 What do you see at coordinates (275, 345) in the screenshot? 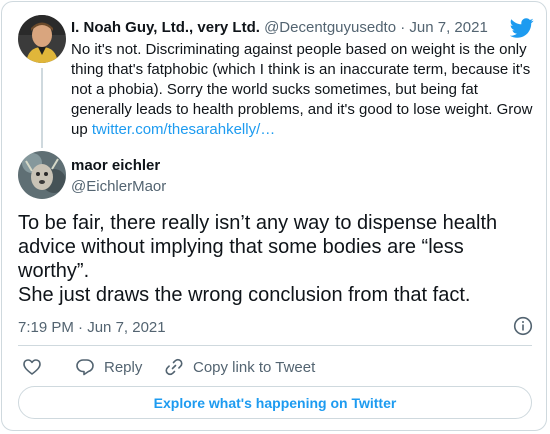
I see `divider` at bounding box center [275, 345].